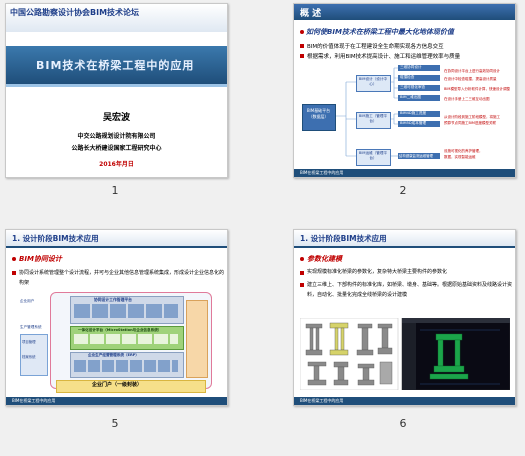 Image resolution: width=525 pixels, height=456 pixels. What do you see at coordinates (116, 85) in the screenshot?
I see `banner-stripe` at bounding box center [116, 85].